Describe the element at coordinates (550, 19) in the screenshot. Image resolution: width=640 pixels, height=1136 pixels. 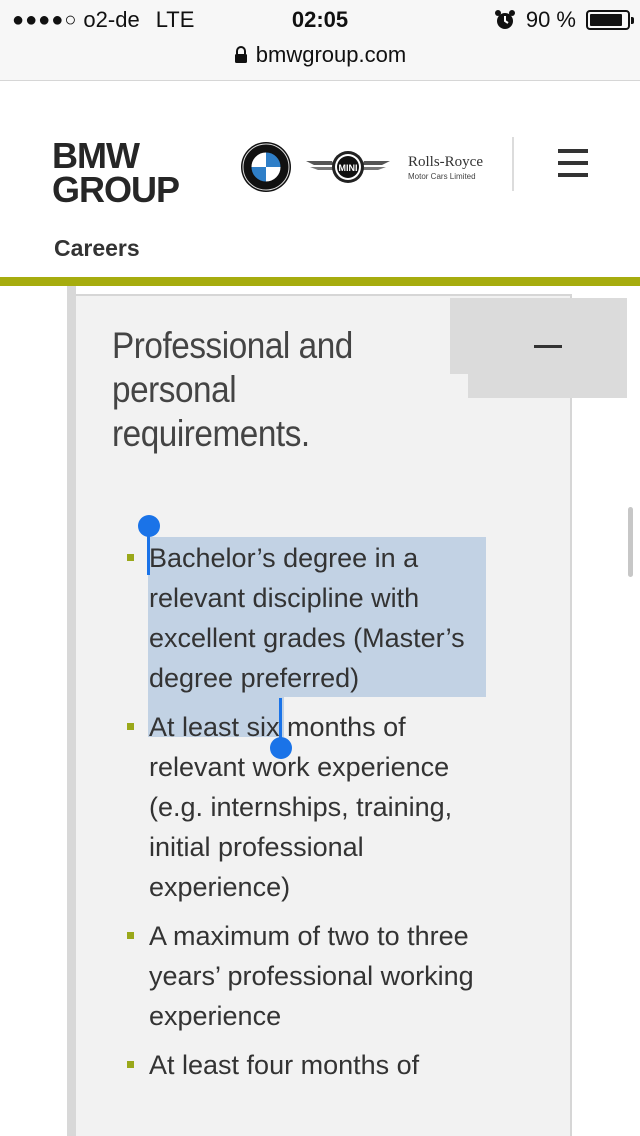
I see `battery-percent: 90 %` at that location.